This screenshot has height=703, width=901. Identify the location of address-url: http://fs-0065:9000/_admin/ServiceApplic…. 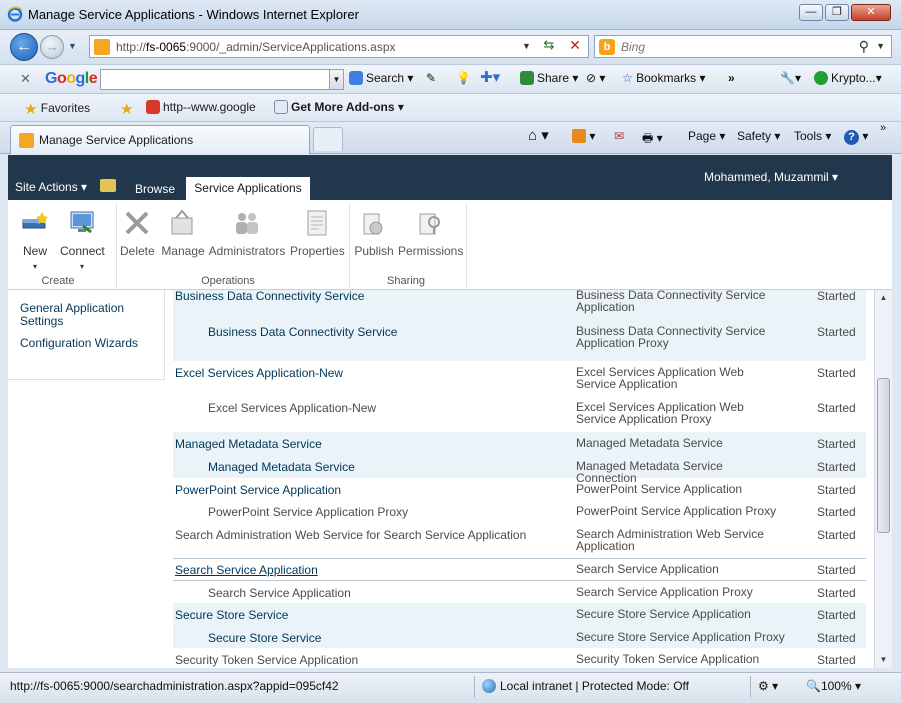
(256, 47).